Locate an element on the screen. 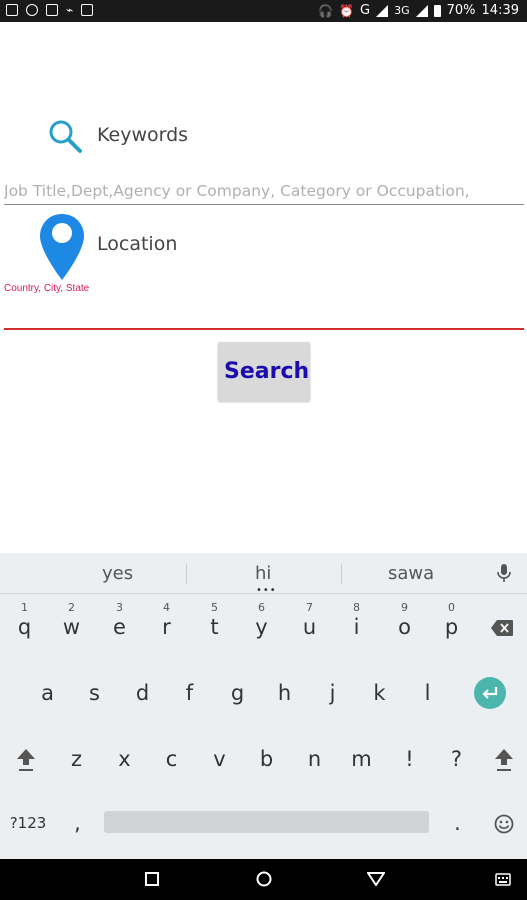 This screenshot has height=900, width=527. key-g: g is located at coordinates (237, 693).